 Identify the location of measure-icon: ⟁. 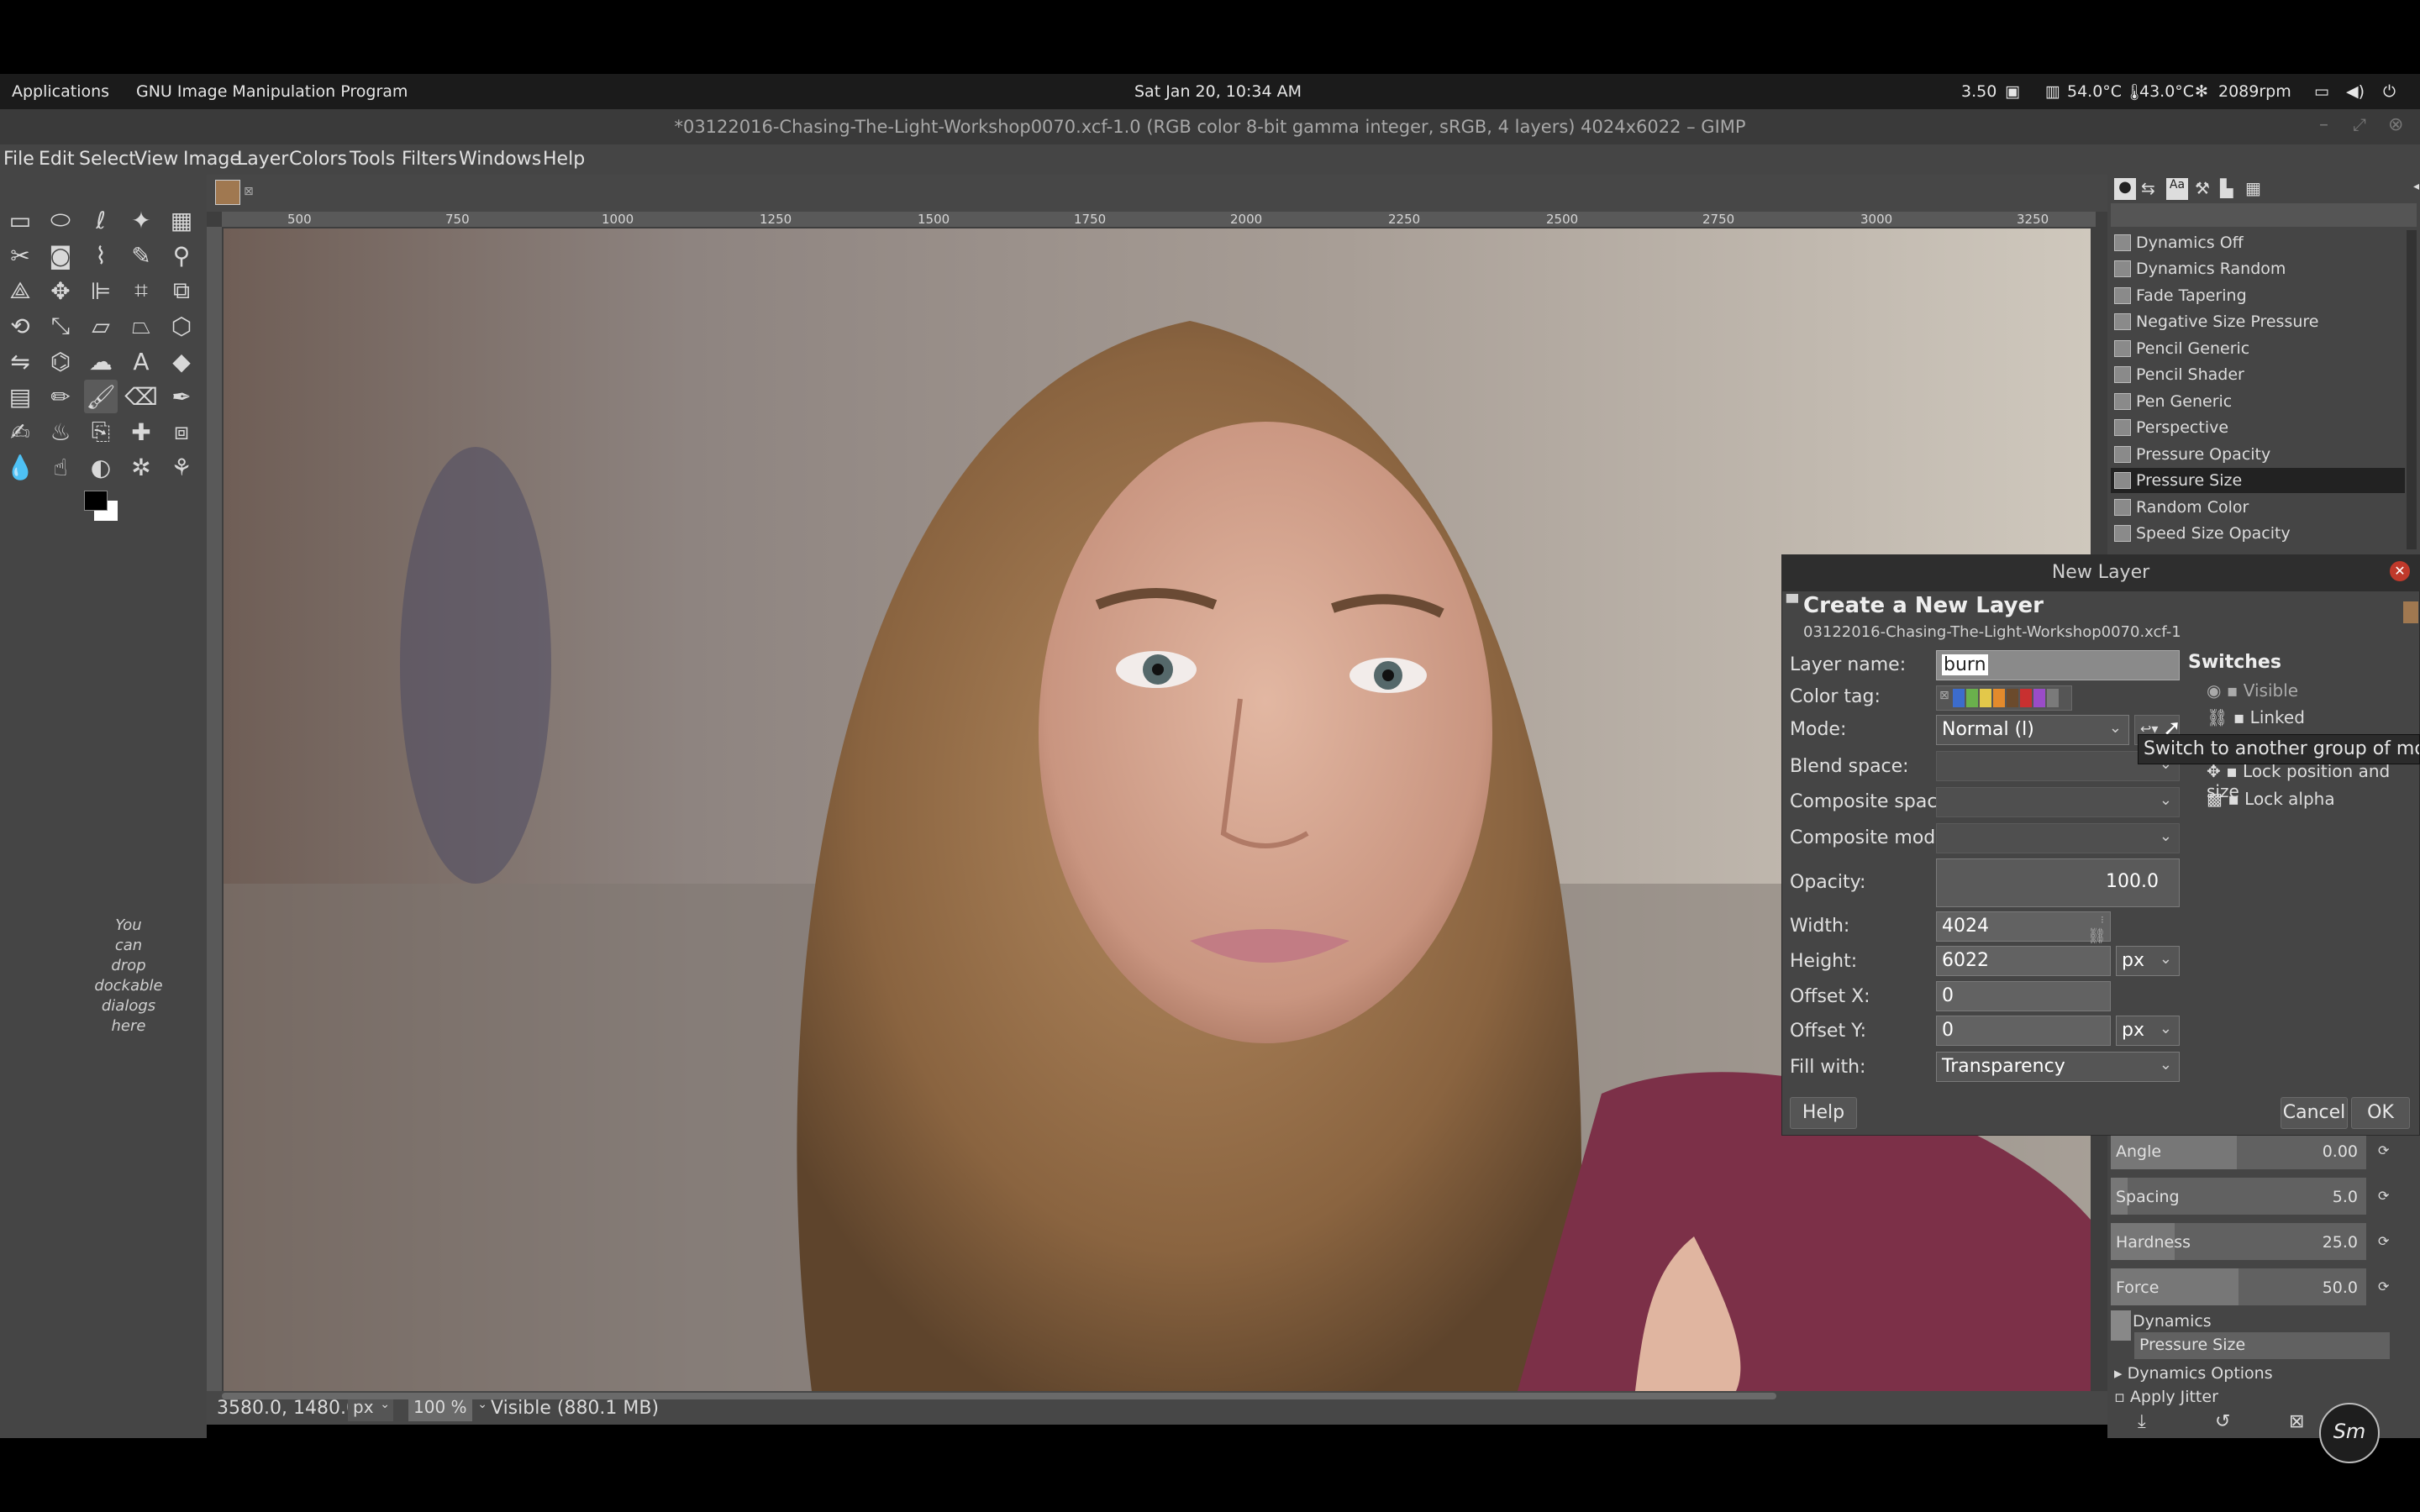
(20, 290).